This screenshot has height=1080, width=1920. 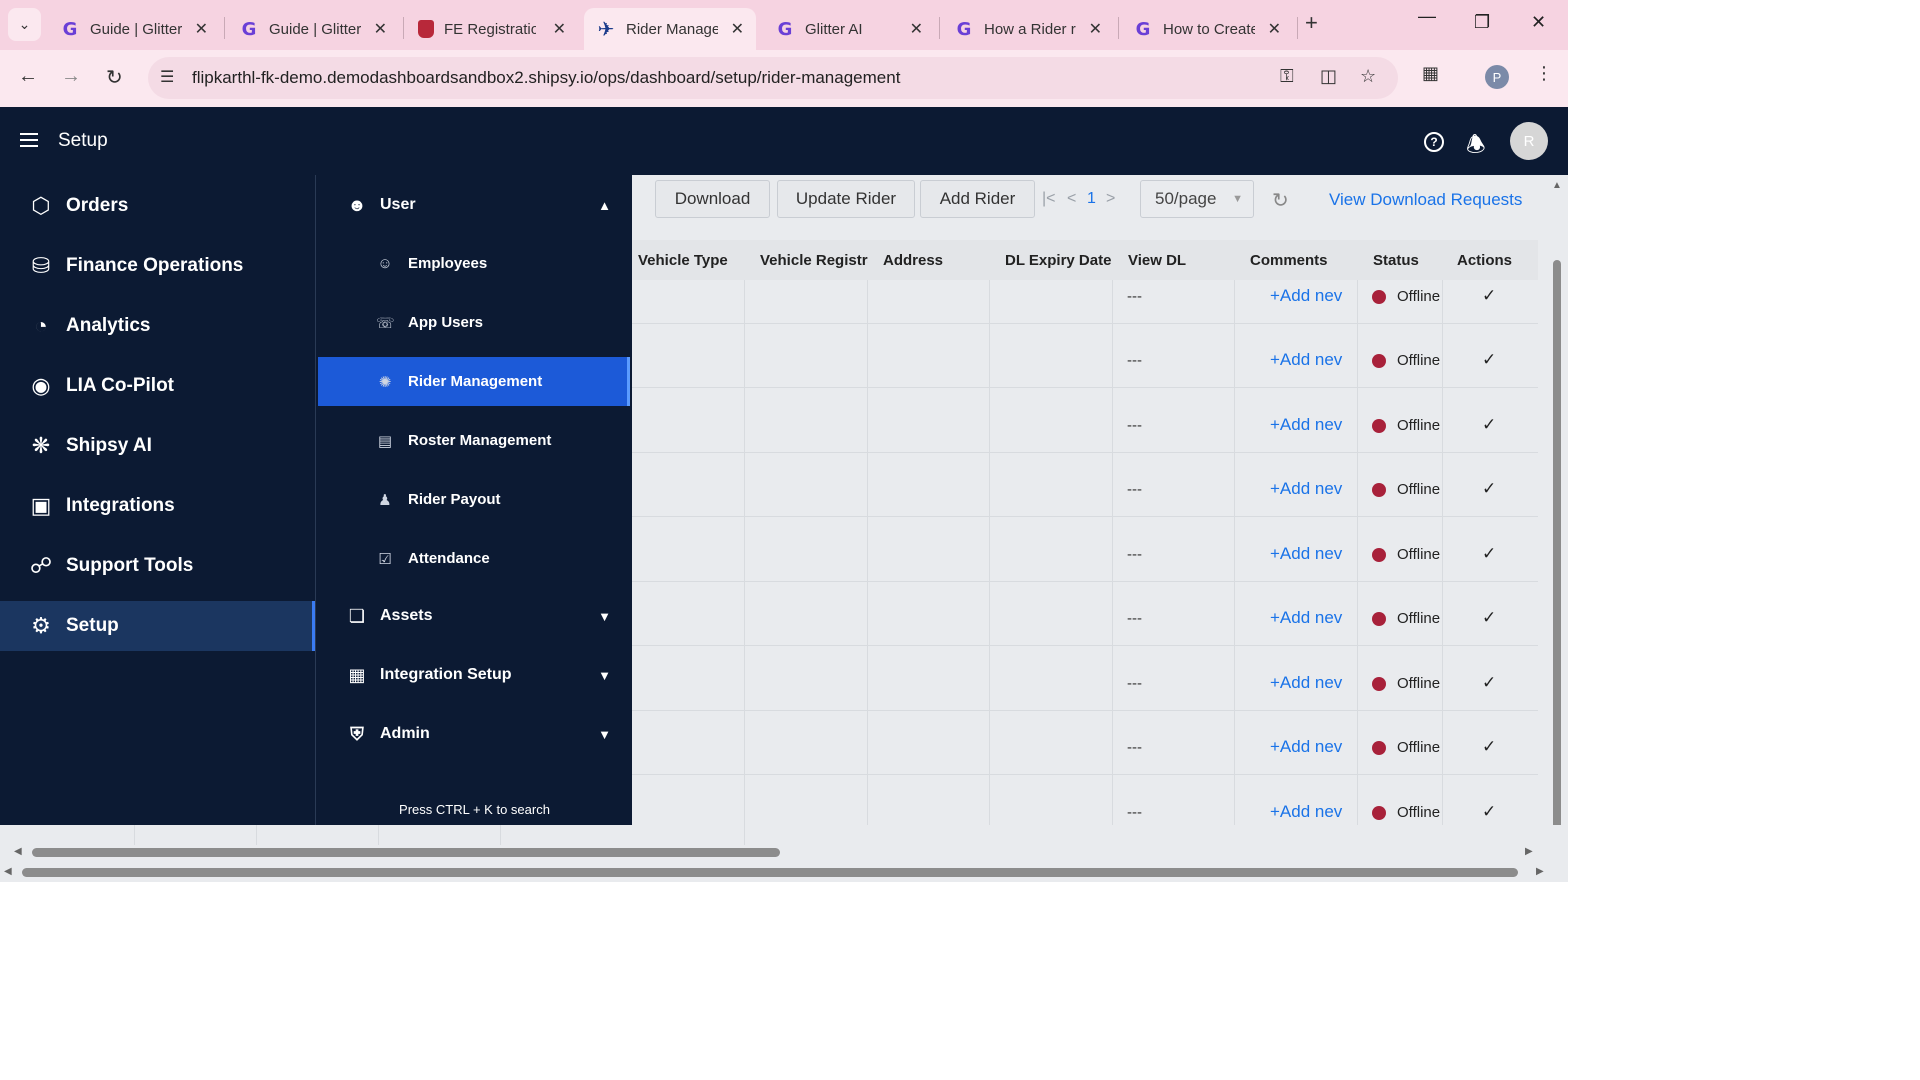 I want to click on sidebar-item-analytics: ◔ Analytics, so click(x=157, y=326).